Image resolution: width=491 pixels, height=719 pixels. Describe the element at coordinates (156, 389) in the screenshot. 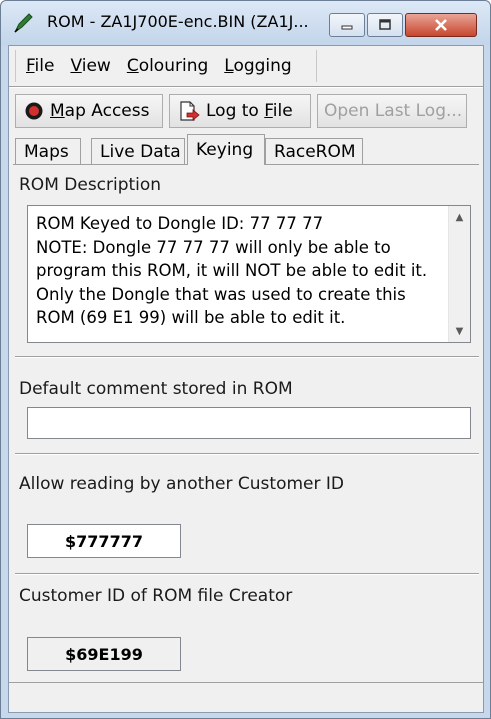

I see `default-comment-label: Default comment stored in ROM` at that location.